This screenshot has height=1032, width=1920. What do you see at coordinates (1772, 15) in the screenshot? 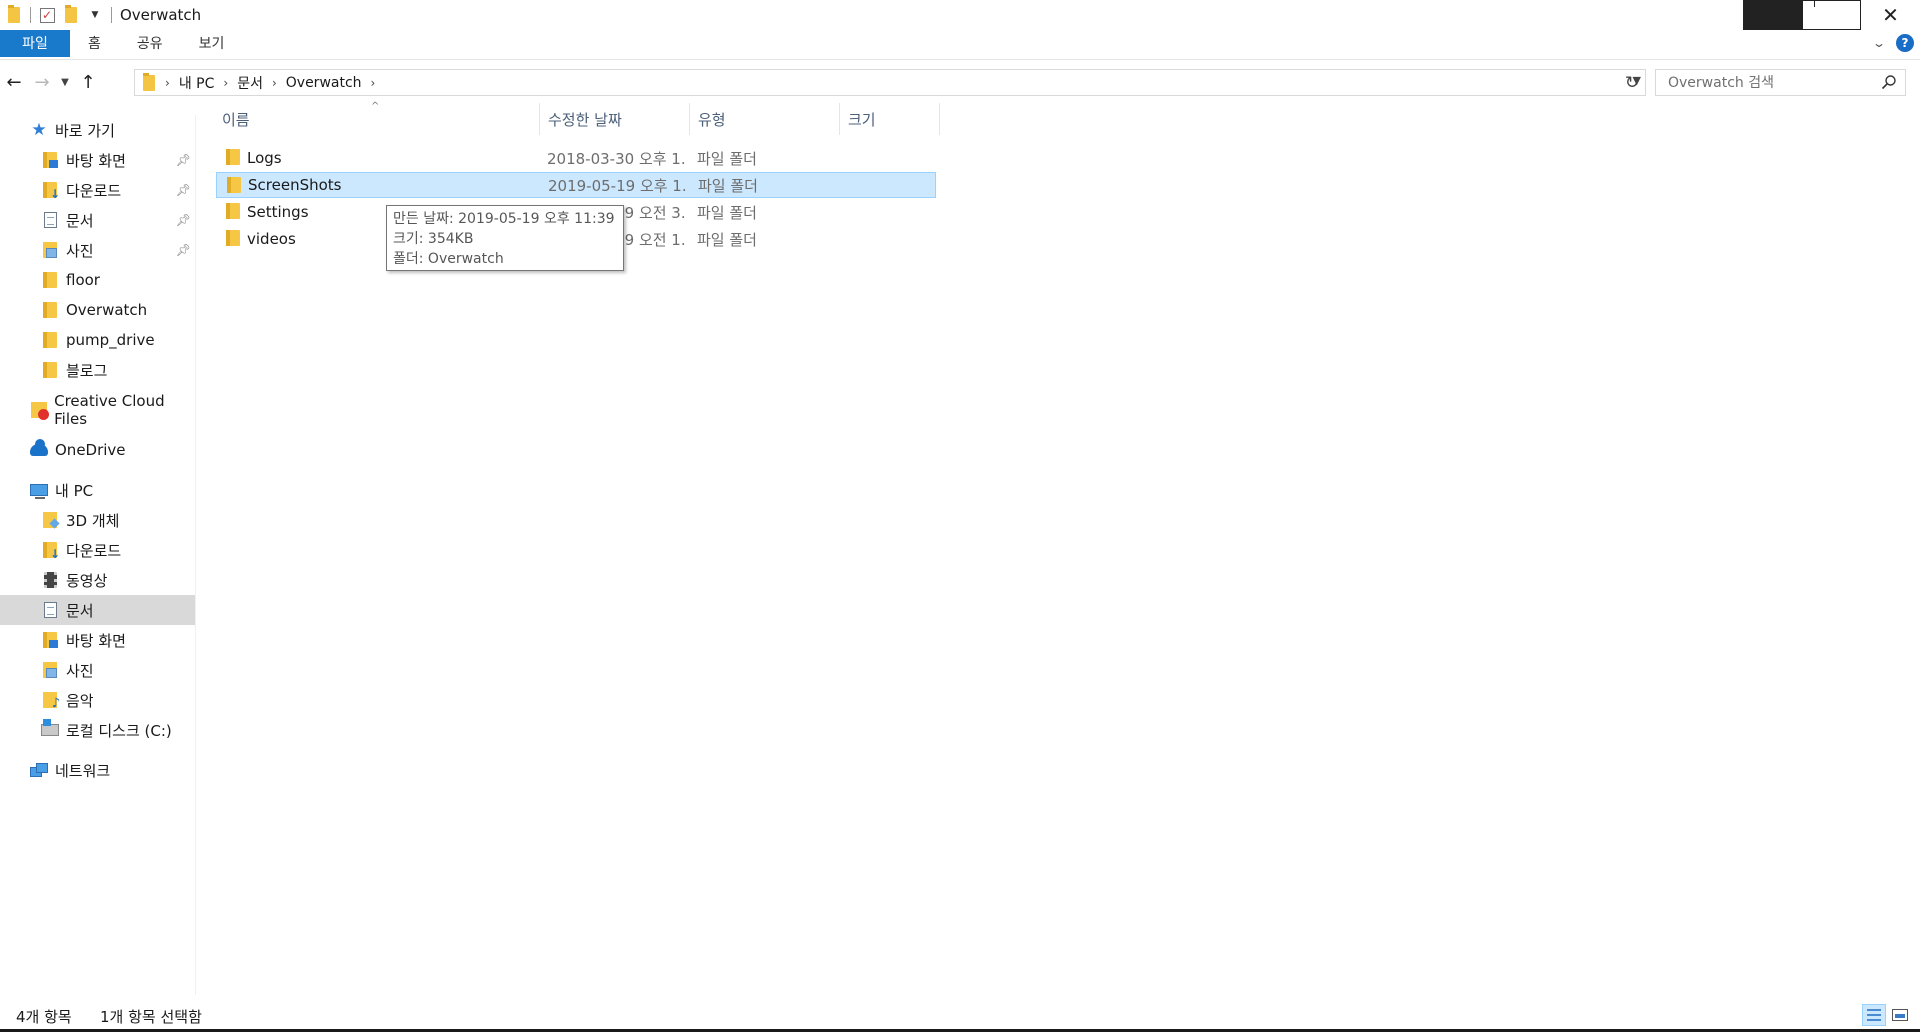
I see `minimize-button` at bounding box center [1772, 15].